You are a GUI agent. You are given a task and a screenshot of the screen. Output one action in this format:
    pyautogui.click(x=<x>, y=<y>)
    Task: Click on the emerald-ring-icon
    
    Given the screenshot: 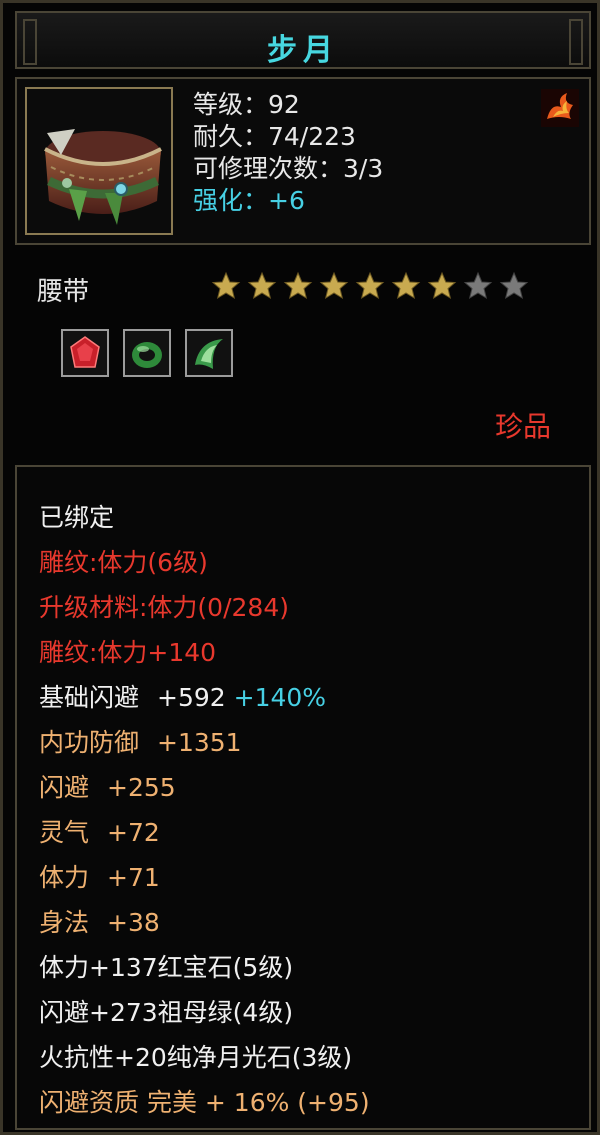 What is the action you would take?
    pyautogui.click(x=147, y=355)
    